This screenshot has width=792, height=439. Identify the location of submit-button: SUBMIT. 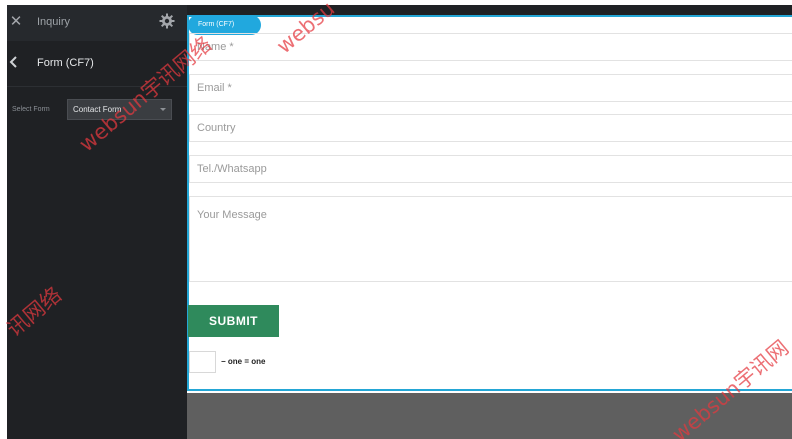
(233, 321).